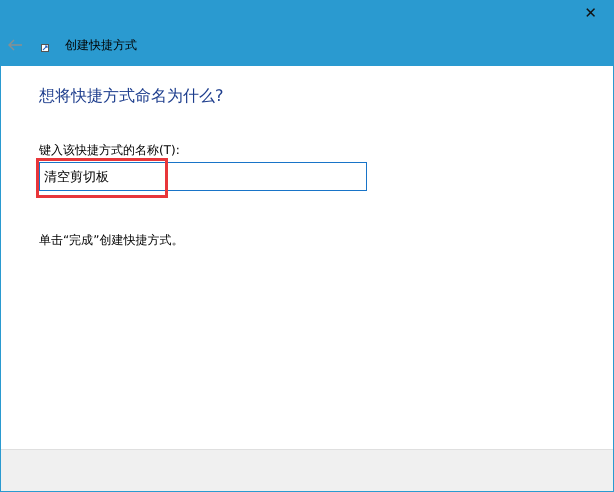 This screenshot has width=614, height=492. Describe the element at coordinates (15, 45) in the screenshot. I see `back-arrow-icon` at that location.